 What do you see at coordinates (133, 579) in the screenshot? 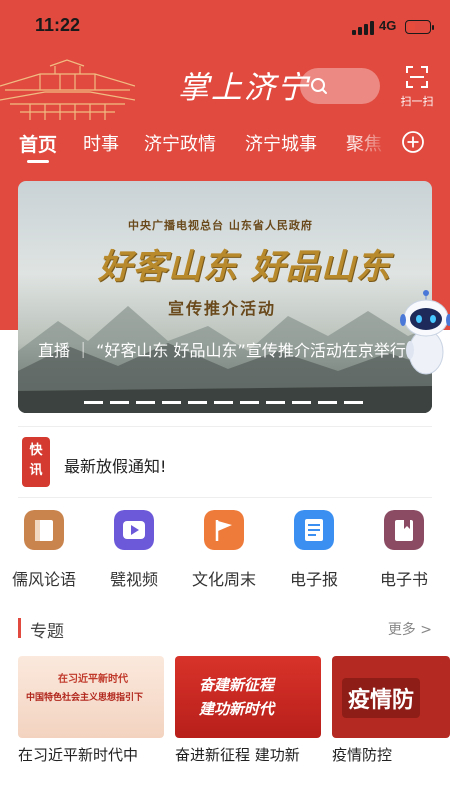
I see `quick-nav-label: 甓视频` at bounding box center [133, 579].